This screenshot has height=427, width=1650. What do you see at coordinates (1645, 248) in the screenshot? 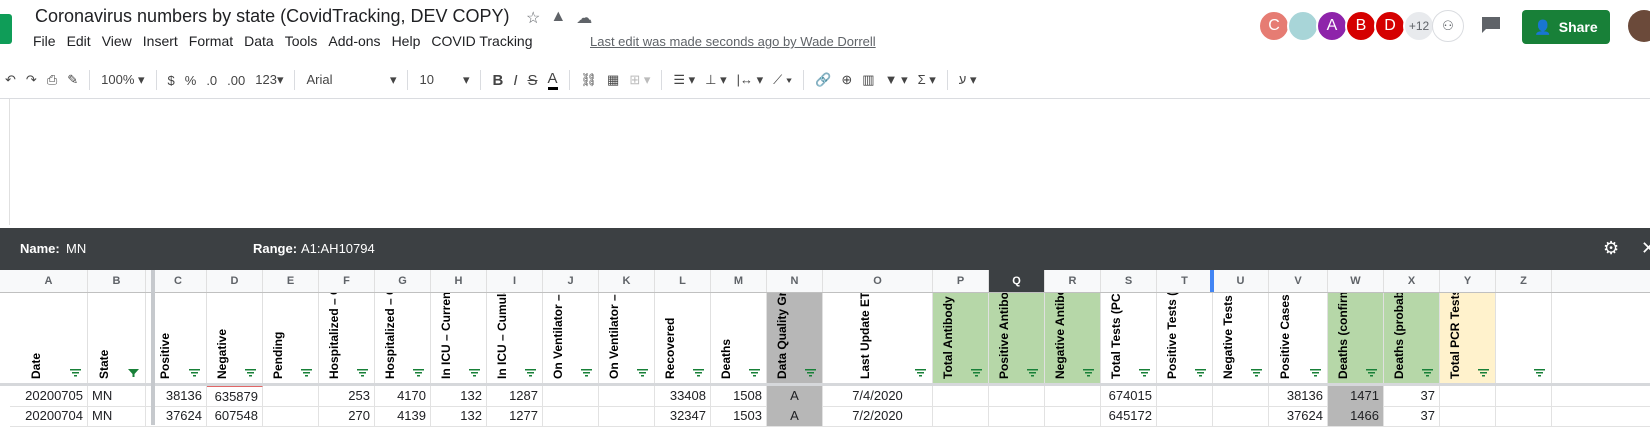
I see `close-icon: ✕` at bounding box center [1645, 248].